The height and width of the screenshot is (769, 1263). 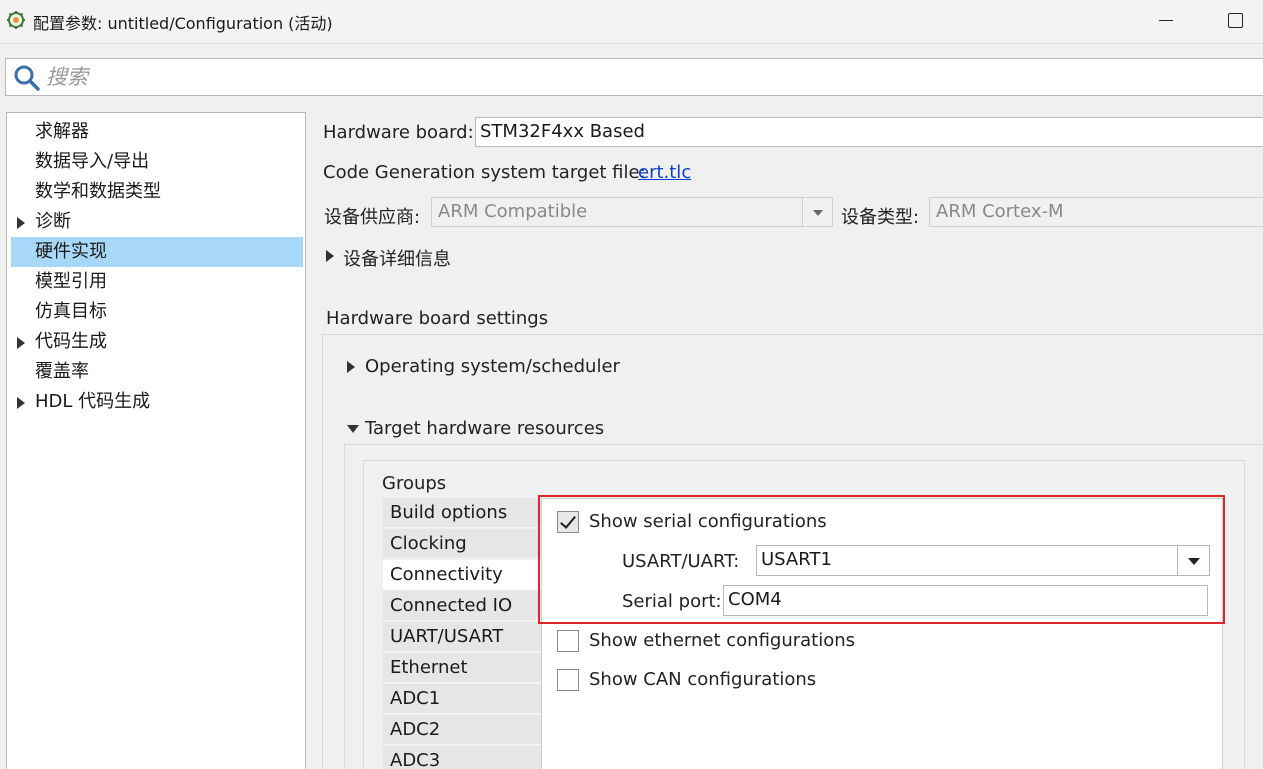 What do you see at coordinates (817, 212) in the screenshot?
I see `chevron-down-icon` at bounding box center [817, 212].